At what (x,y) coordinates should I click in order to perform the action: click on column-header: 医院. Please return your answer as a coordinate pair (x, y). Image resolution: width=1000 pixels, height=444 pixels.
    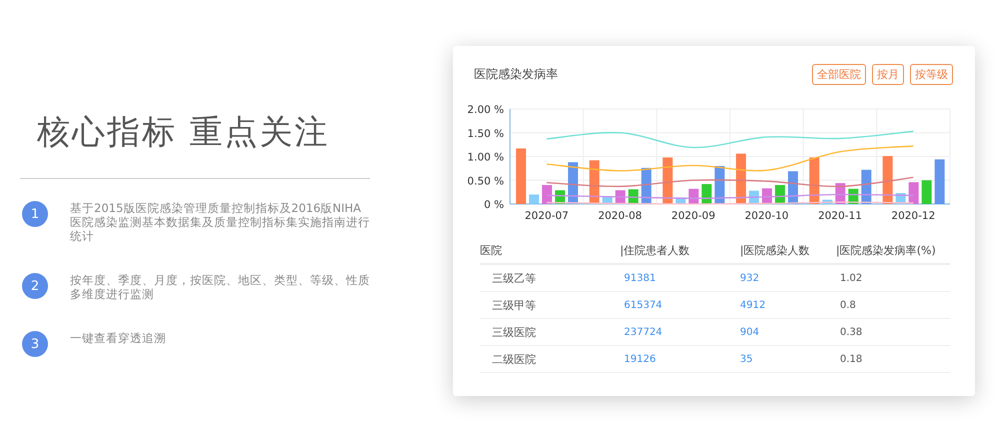
    Looking at the image, I should click on (550, 250).